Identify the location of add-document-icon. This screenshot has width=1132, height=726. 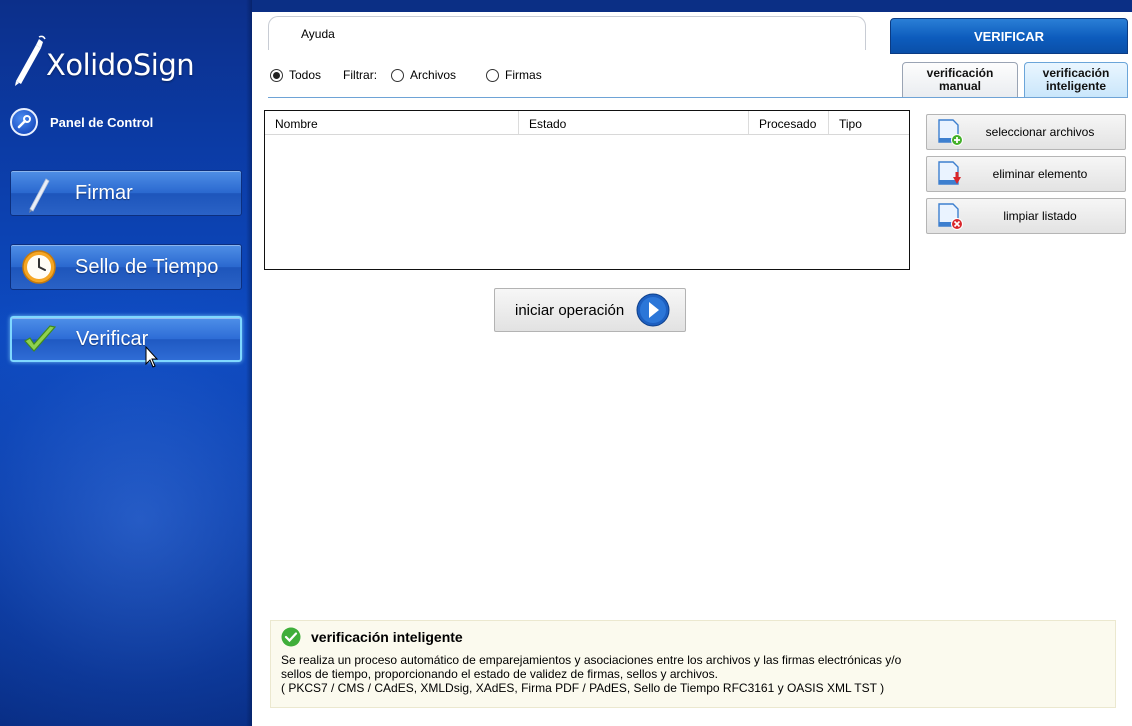
(950, 132).